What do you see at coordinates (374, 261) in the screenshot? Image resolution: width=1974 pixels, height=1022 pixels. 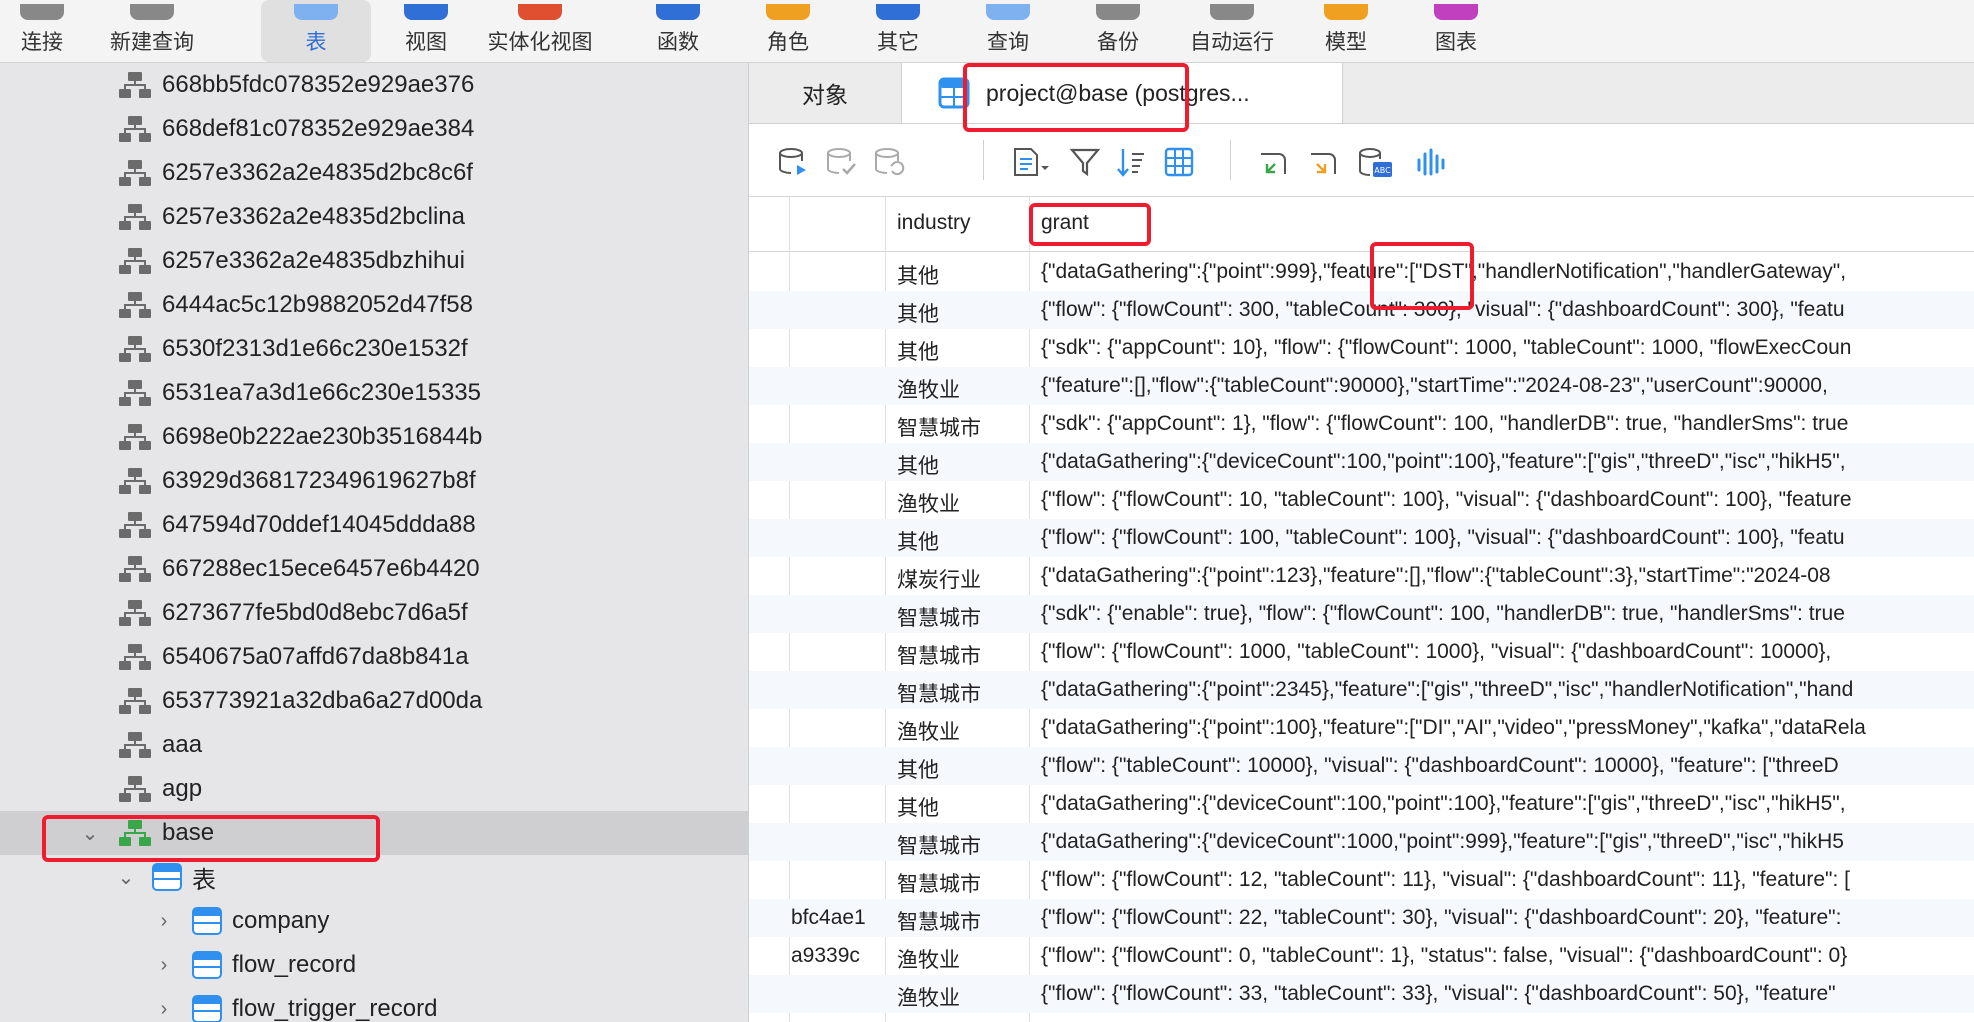 I see `sidebar-db-item: 6257e3362a2e4835dbzhihui` at bounding box center [374, 261].